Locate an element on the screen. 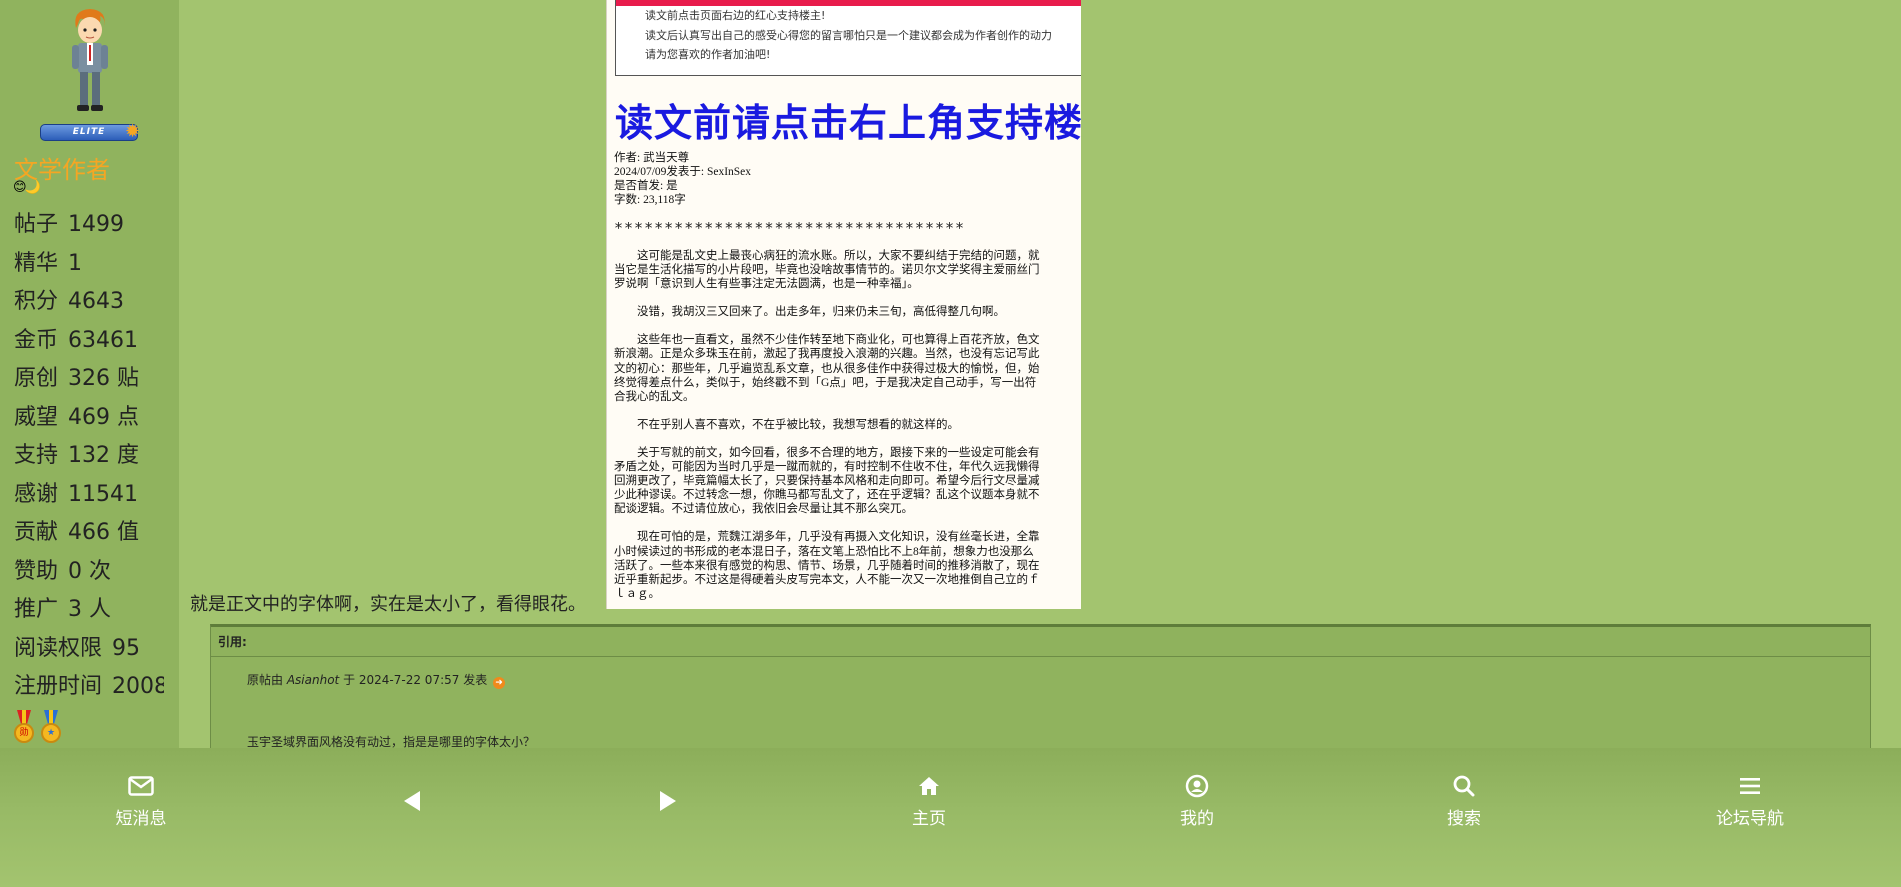 This screenshot has width=1901, height=887. paragraph: 不在乎别人喜不喜欢，不在乎被比较，我想写想看的就这样的。 is located at coordinates (798, 424).